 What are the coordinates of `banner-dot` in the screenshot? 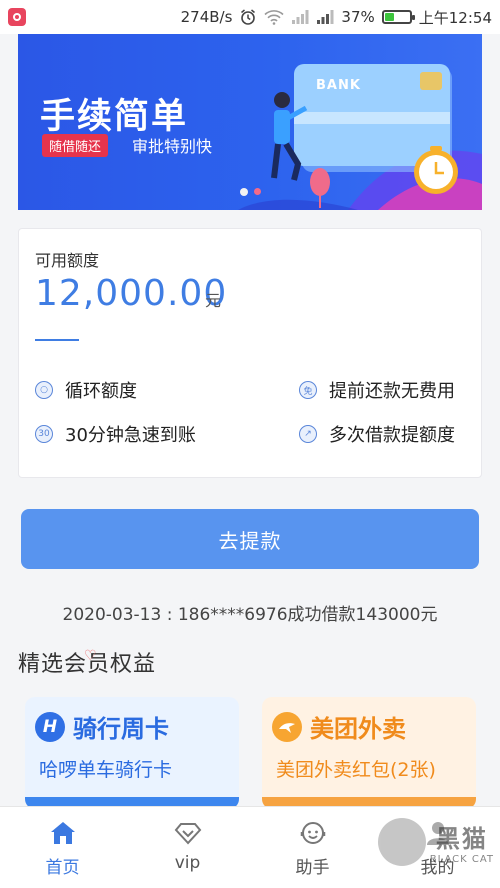 It's located at (244, 192).